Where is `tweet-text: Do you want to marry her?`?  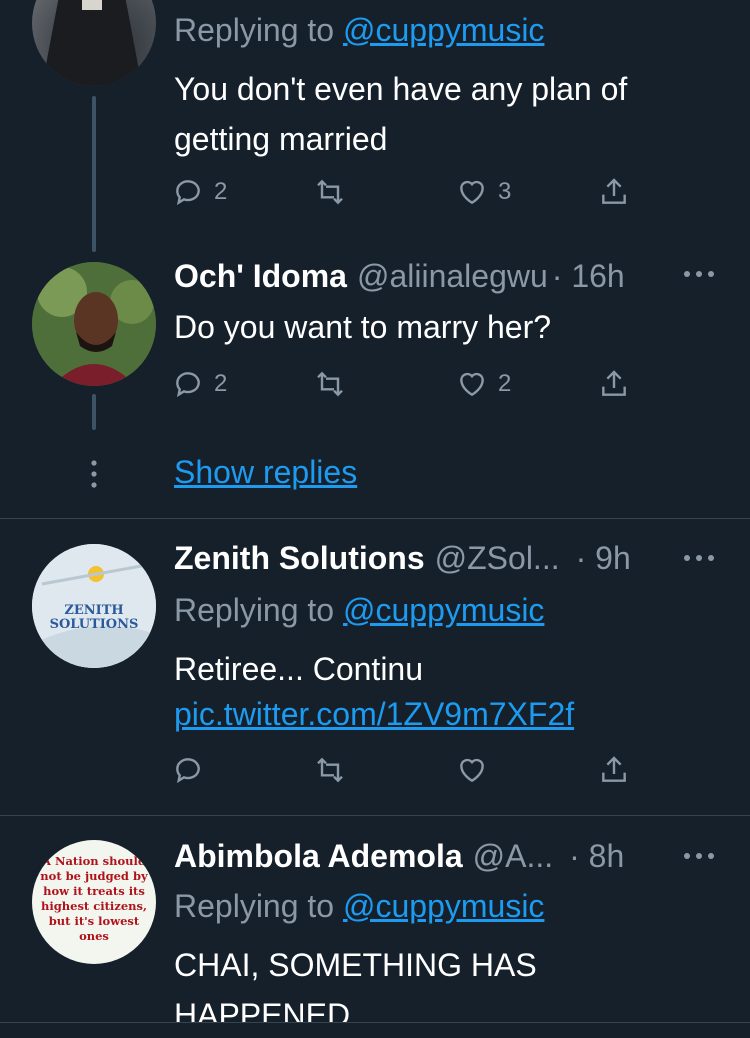
tweet-text: Do you want to marry her? is located at coordinates (363, 327).